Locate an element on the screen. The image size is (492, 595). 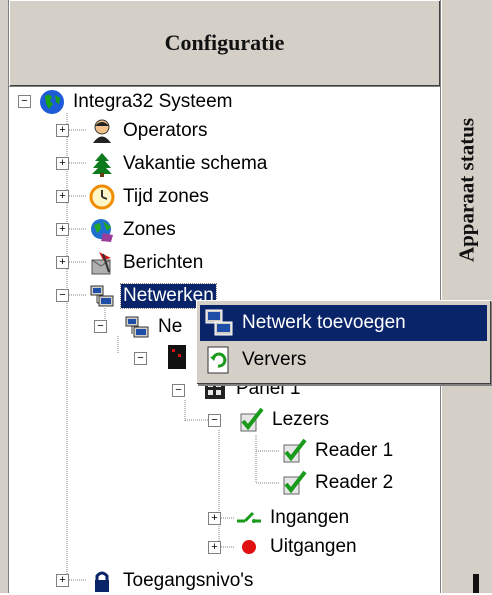
menu-item-refresh: Ververs is located at coordinates (343, 360).